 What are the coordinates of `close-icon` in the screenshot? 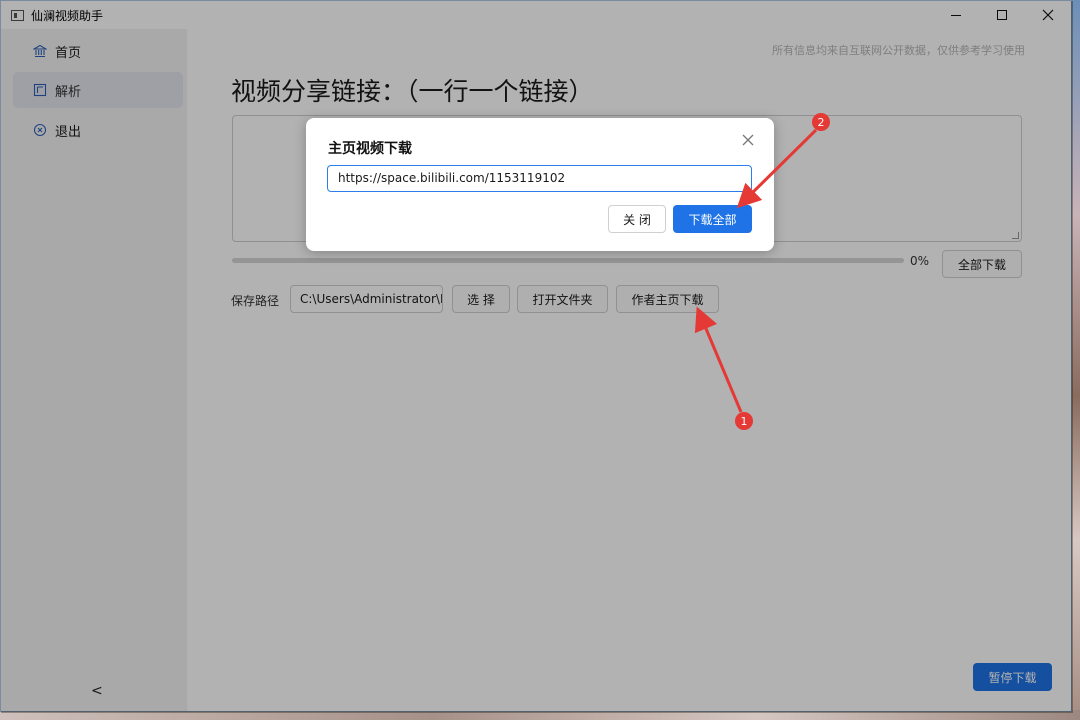 It's located at (748, 140).